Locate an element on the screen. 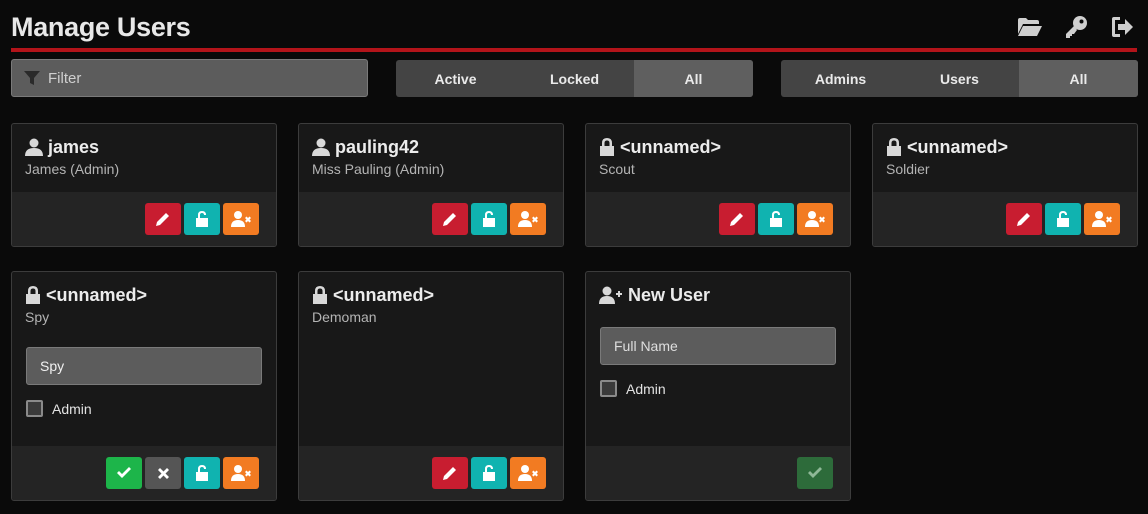 This screenshot has height=514, width=1148. page-header: Manage Users is located at coordinates (574, 31).